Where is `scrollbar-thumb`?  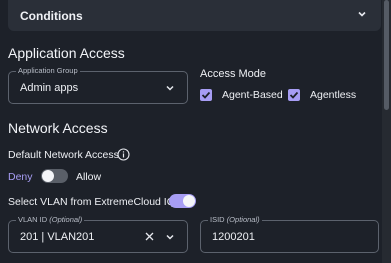
scrollbar-thumb is located at coordinates (386, 55).